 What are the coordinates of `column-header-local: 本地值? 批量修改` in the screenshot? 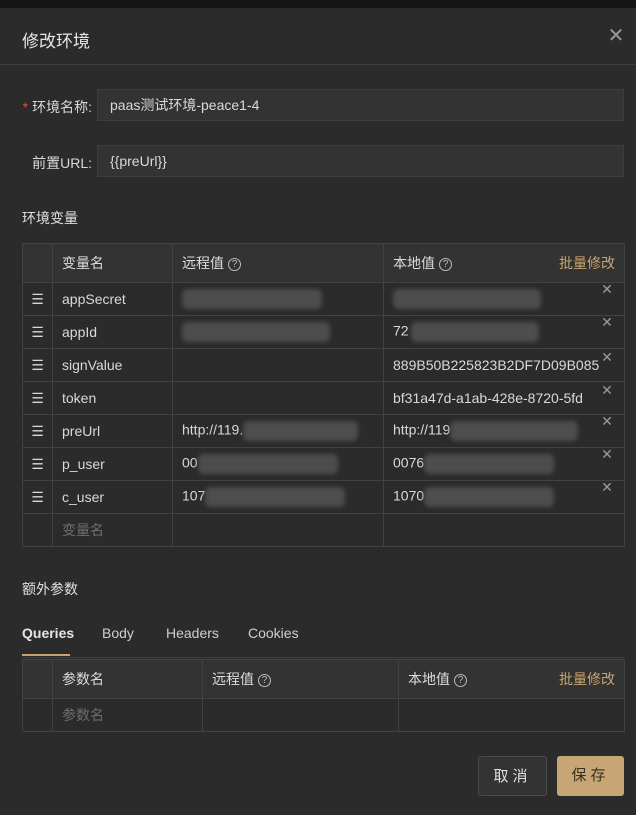 It's located at (511, 679).